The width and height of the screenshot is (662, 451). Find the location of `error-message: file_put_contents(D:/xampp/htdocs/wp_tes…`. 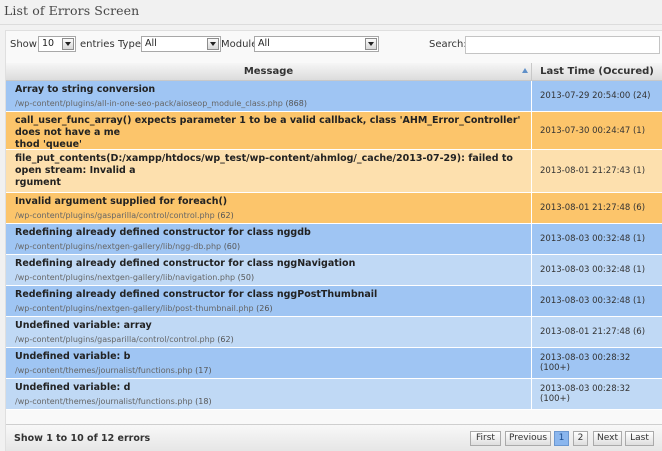

error-message: file_put_contents(D:/xampp/htdocs/wp_tes… is located at coordinates (264, 164).